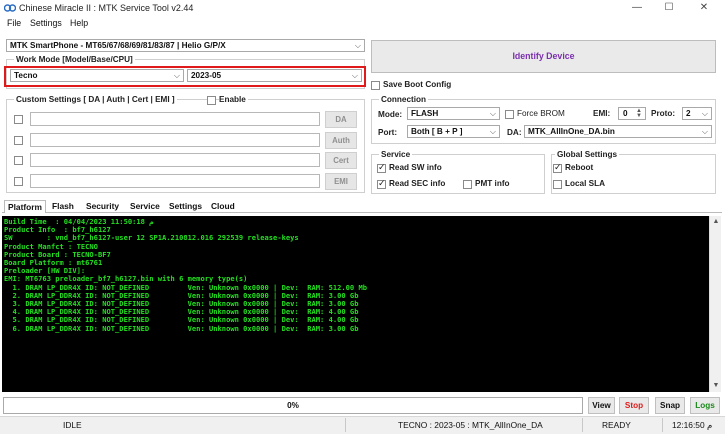 The width and height of the screenshot is (725, 434). Describe the element at coordinates (602, 113) in the screenshot. I see `emi-label: EMI:` at that location.